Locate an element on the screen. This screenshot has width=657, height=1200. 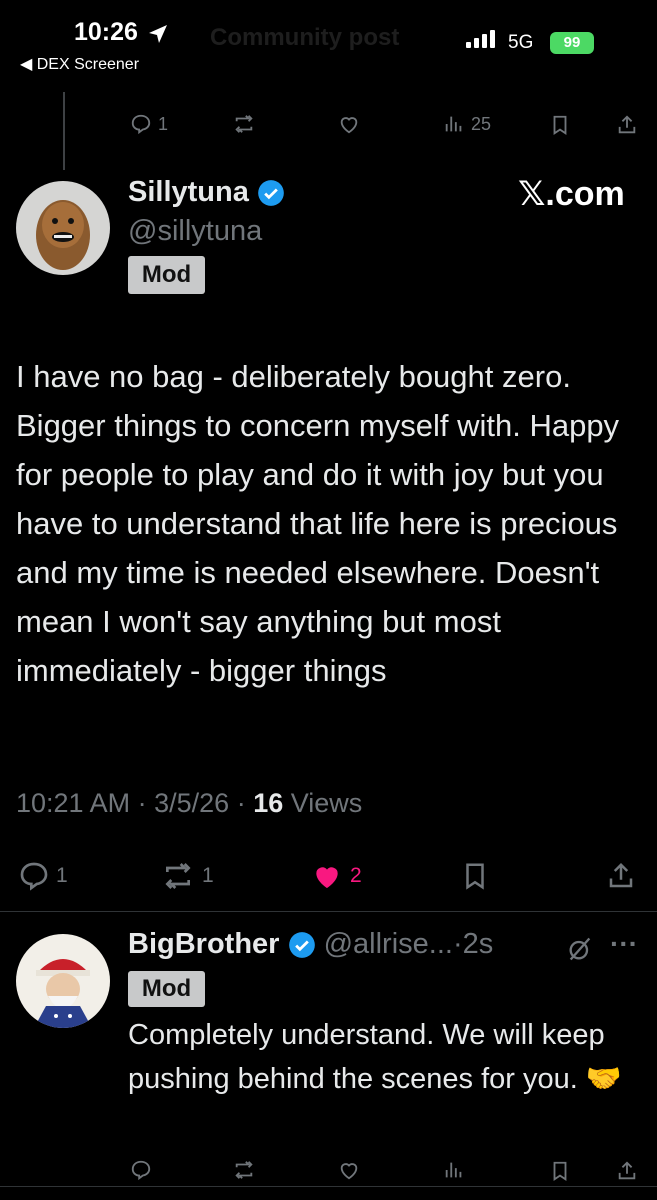
main-author-handle: @sillytuna is located at coordinates (195, 231).